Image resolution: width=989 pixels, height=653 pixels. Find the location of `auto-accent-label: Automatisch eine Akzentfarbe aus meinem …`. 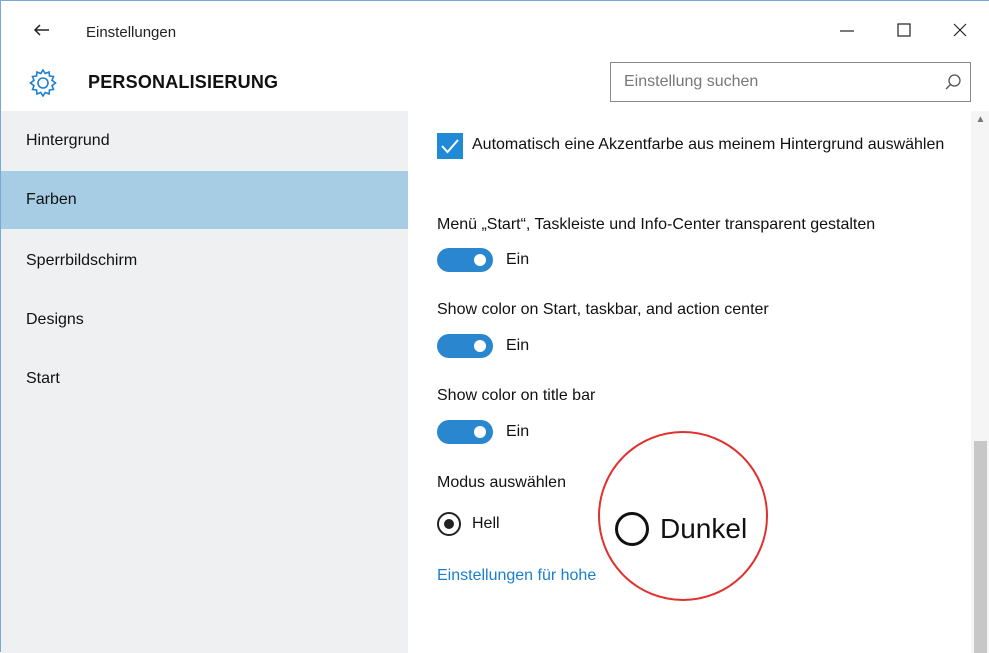

auto-accent-label: Automatisch eine Akzentfarbe aus meinem … is located at coordinates (708, 144).